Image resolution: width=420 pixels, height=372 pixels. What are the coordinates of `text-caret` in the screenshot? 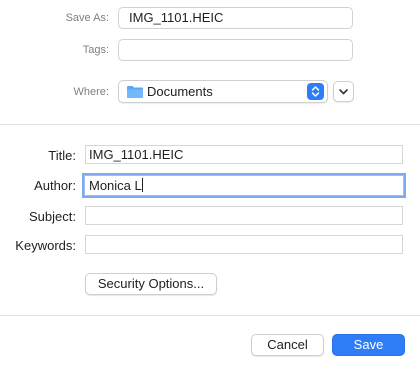 It's located at (142, 185).